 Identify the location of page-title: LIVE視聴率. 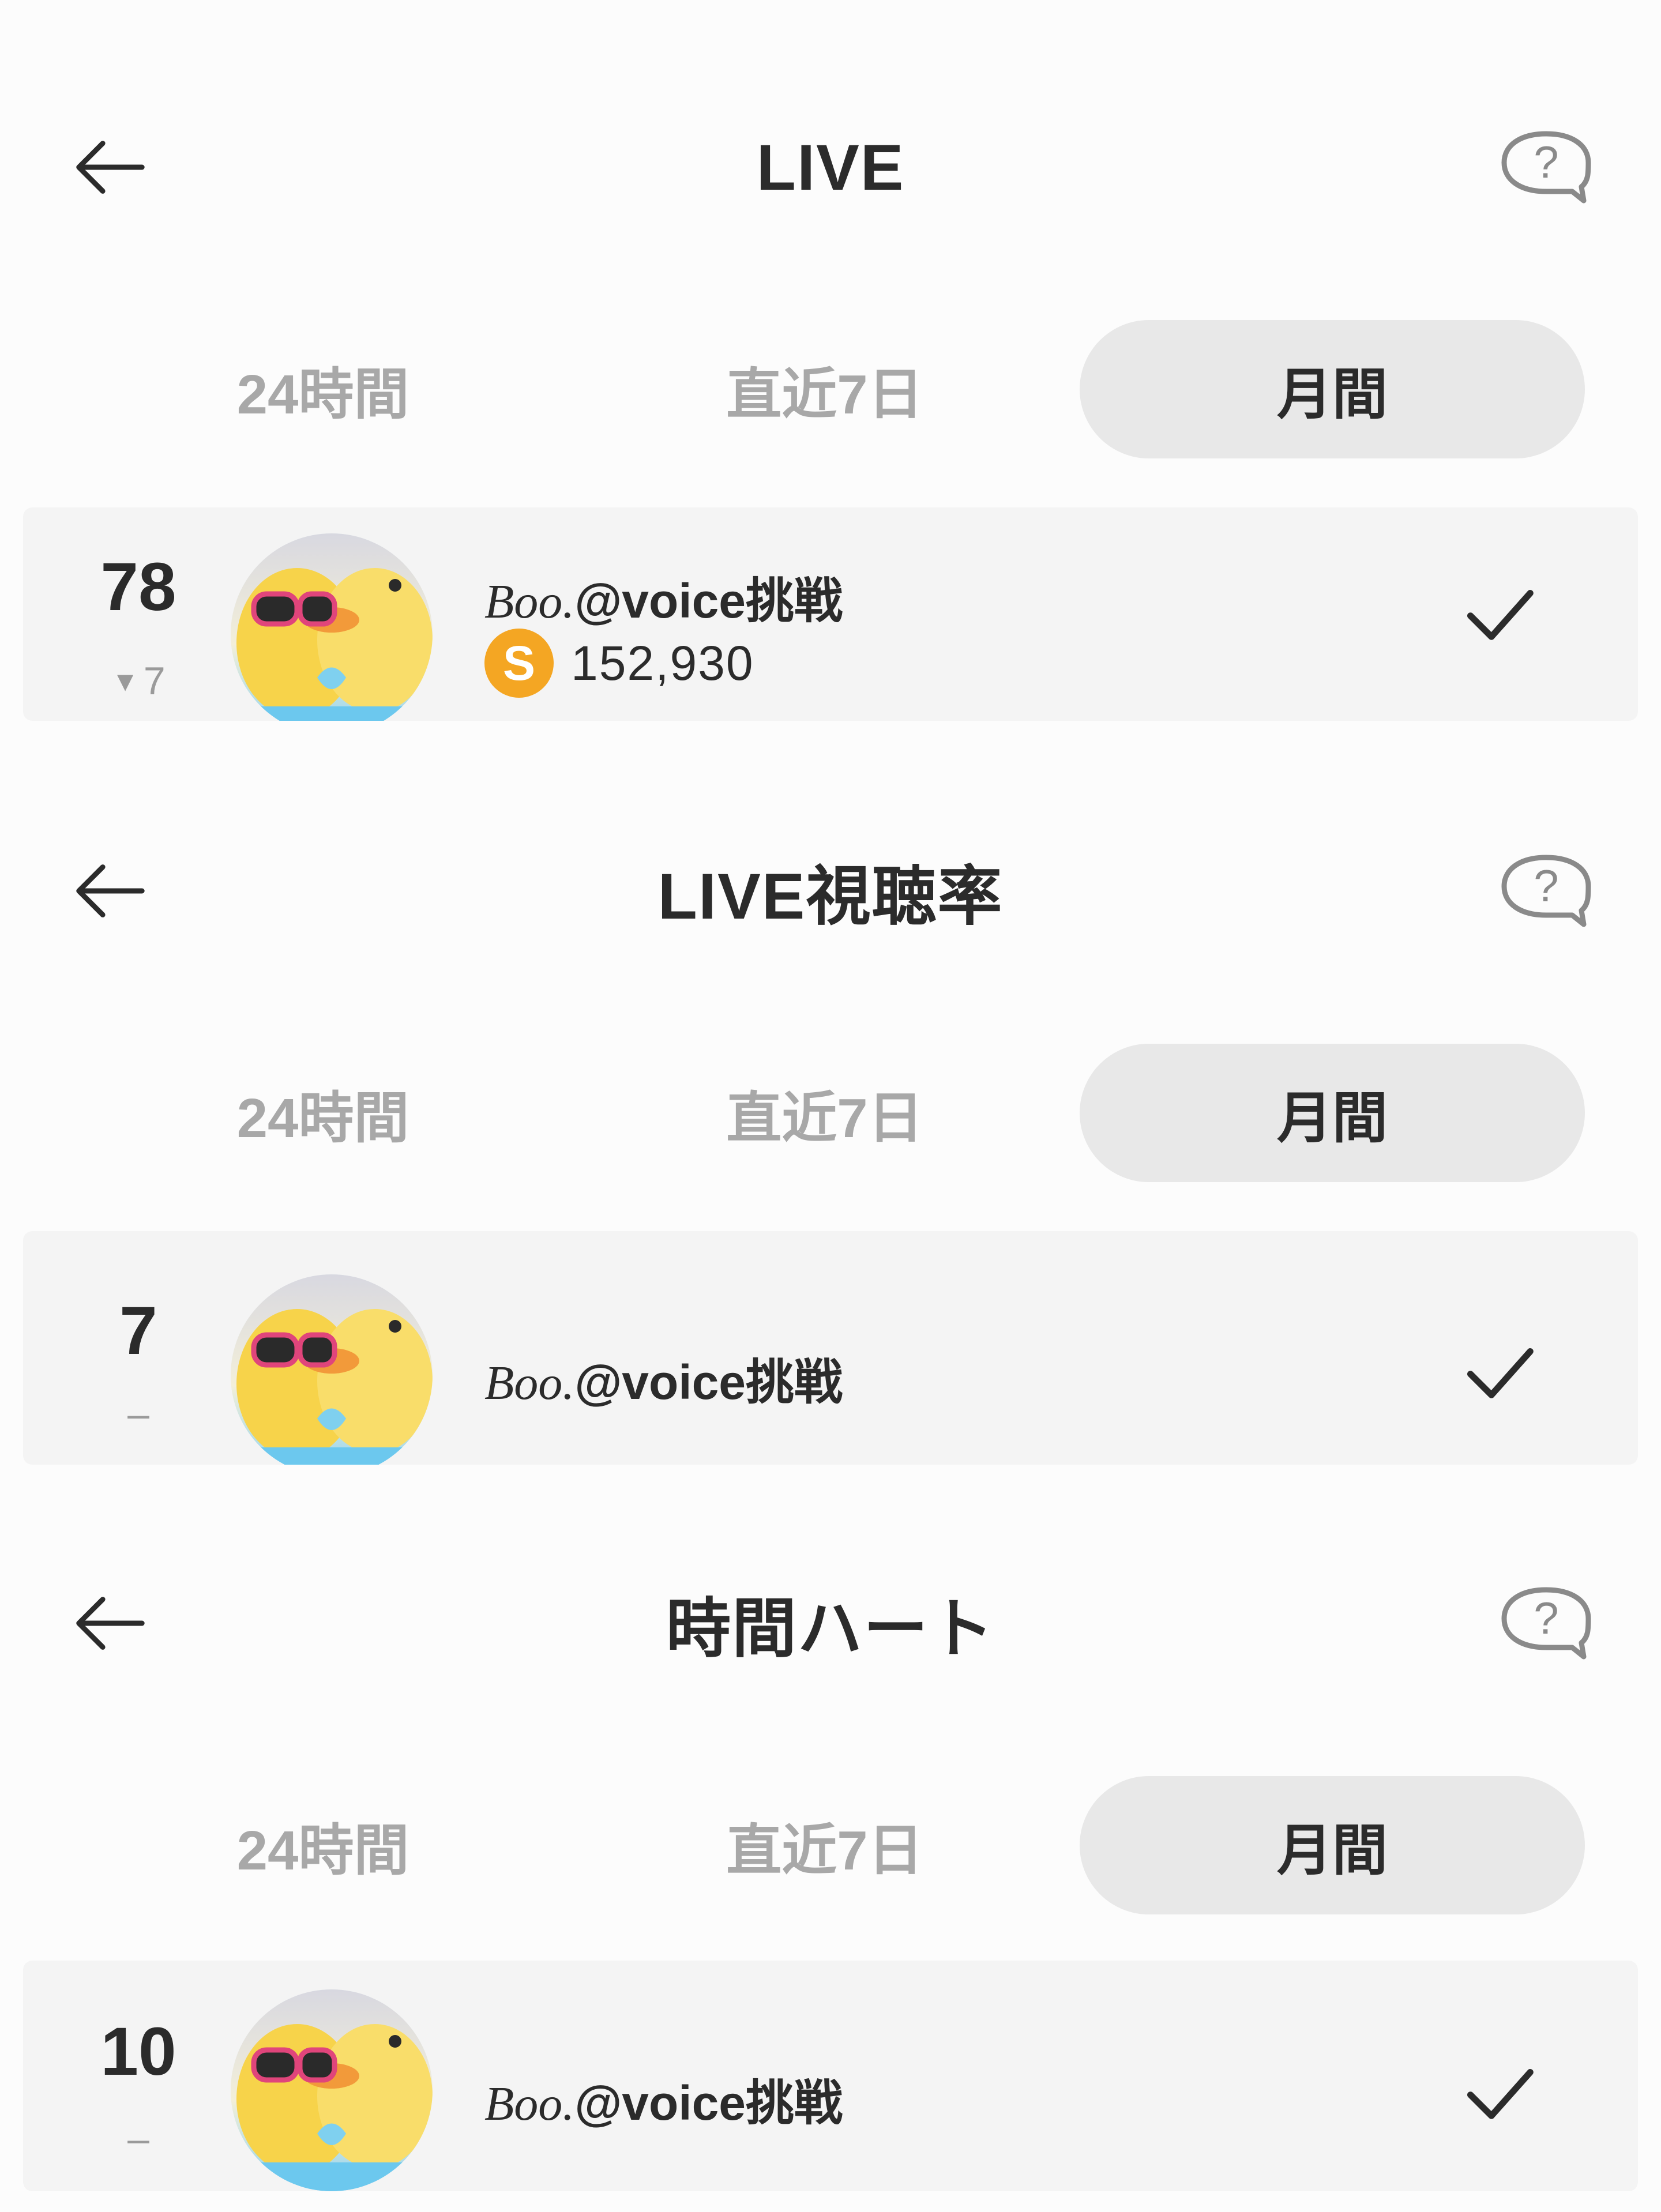
(830, 896).